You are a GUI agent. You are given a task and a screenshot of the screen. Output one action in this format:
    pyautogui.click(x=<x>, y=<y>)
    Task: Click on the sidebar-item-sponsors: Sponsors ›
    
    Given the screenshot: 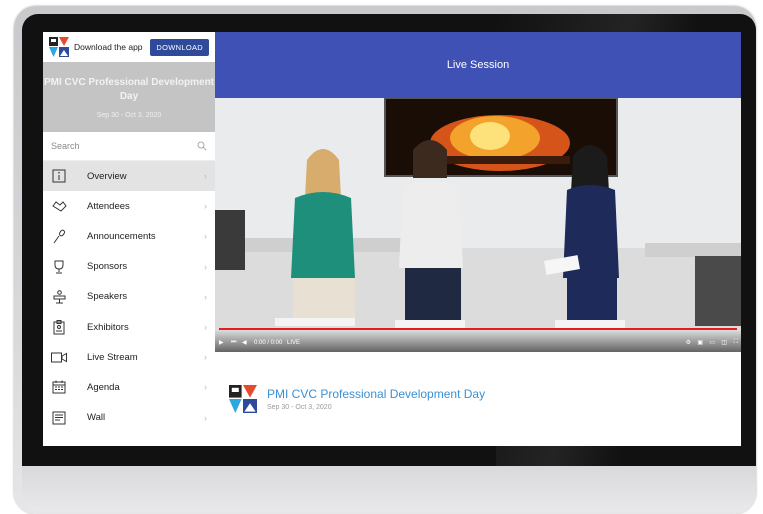 What is the action you would take?
    pyautogui.click(x=129, y=267)
    